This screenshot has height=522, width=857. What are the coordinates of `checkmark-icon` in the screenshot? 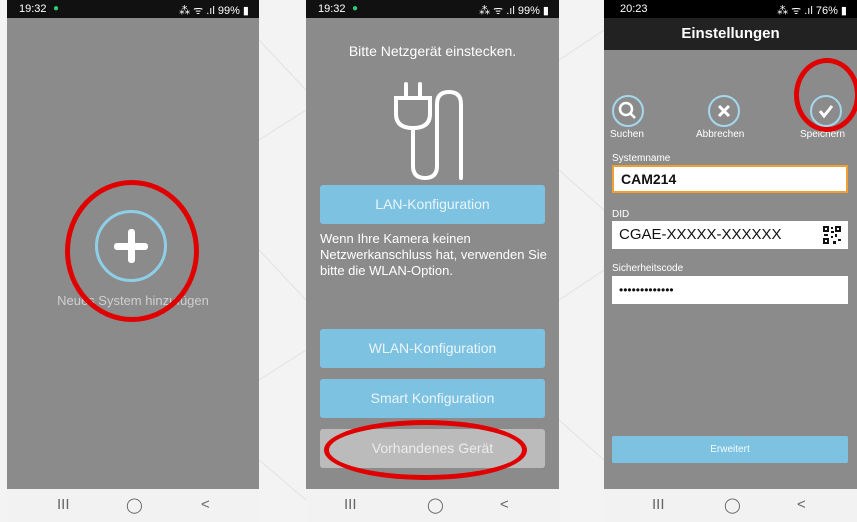 It's located at (826, 111).